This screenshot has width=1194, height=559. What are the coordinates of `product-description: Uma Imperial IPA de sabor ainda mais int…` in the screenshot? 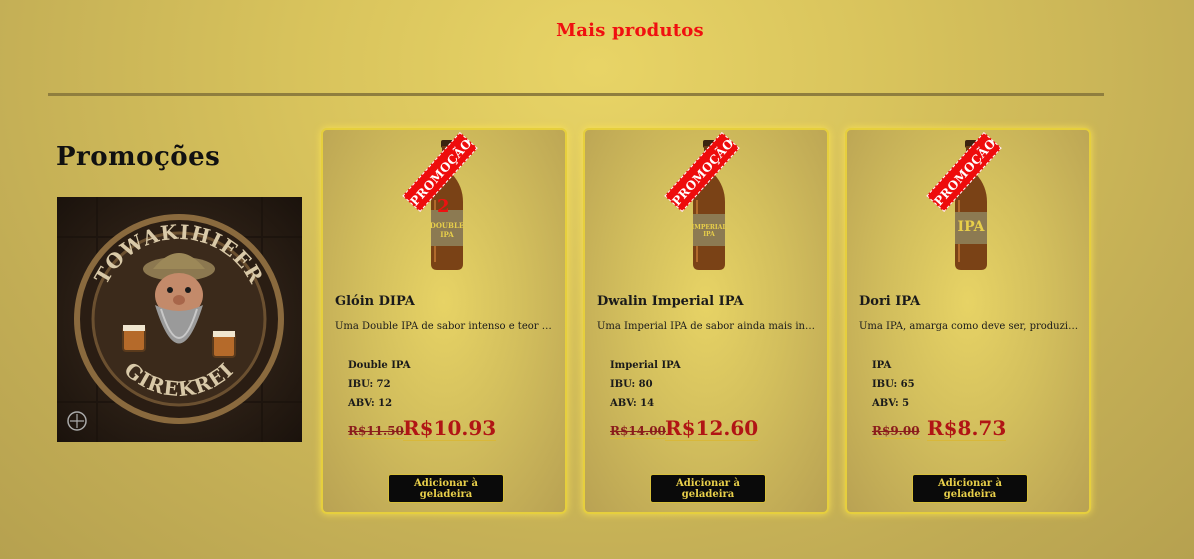 It's located at (708, 326).